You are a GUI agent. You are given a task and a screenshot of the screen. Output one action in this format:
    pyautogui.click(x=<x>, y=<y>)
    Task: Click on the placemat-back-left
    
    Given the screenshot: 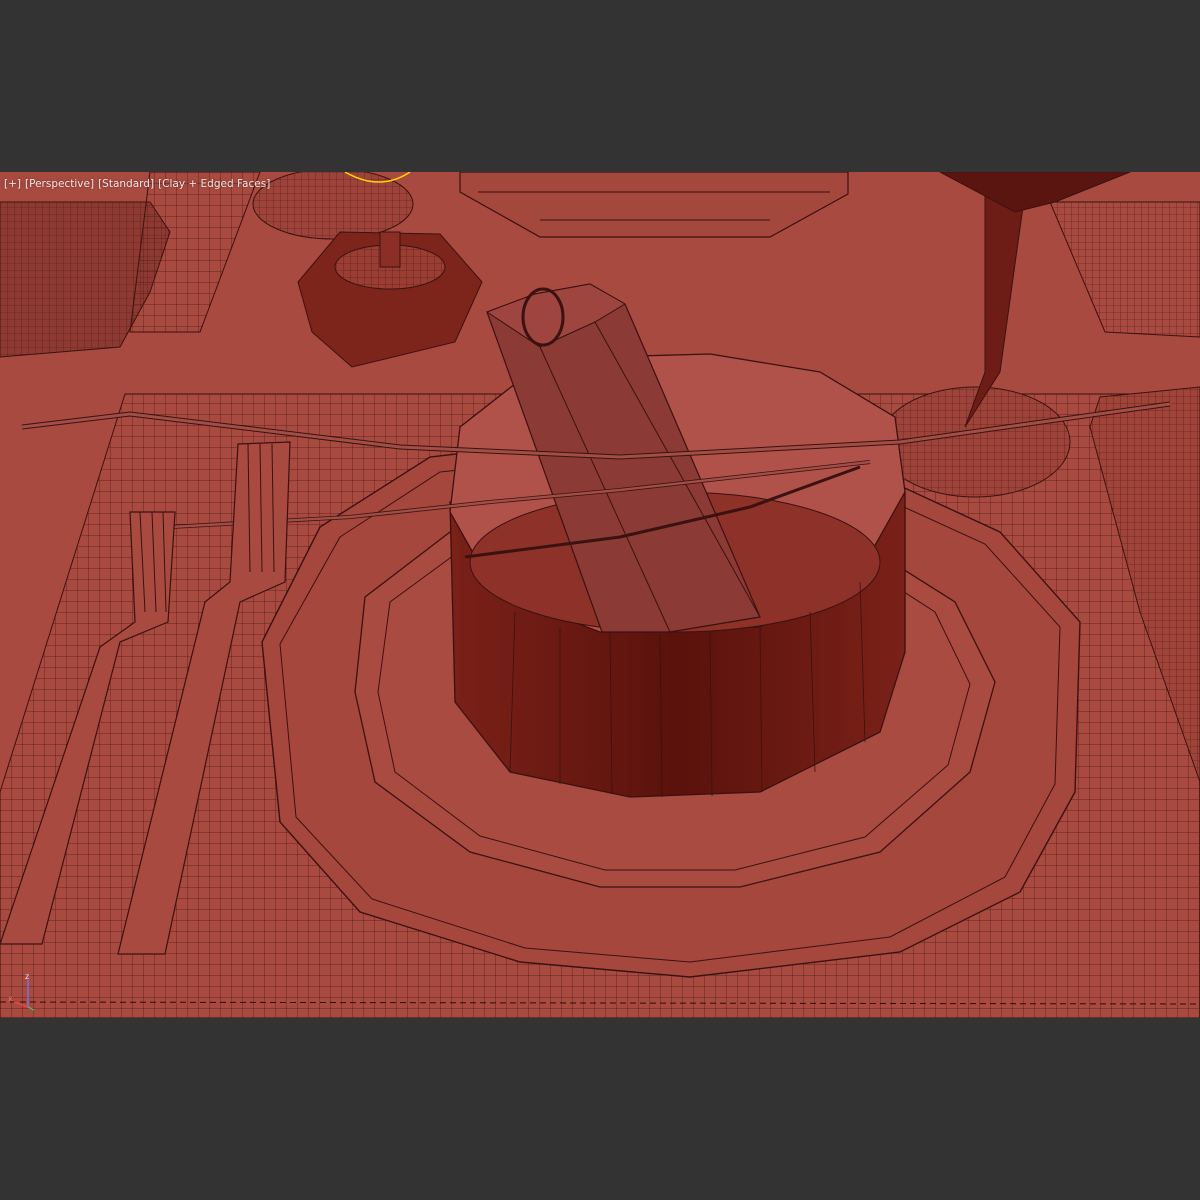 What is the action you would take?
    pyautogui.click(x=195, y=252)
    